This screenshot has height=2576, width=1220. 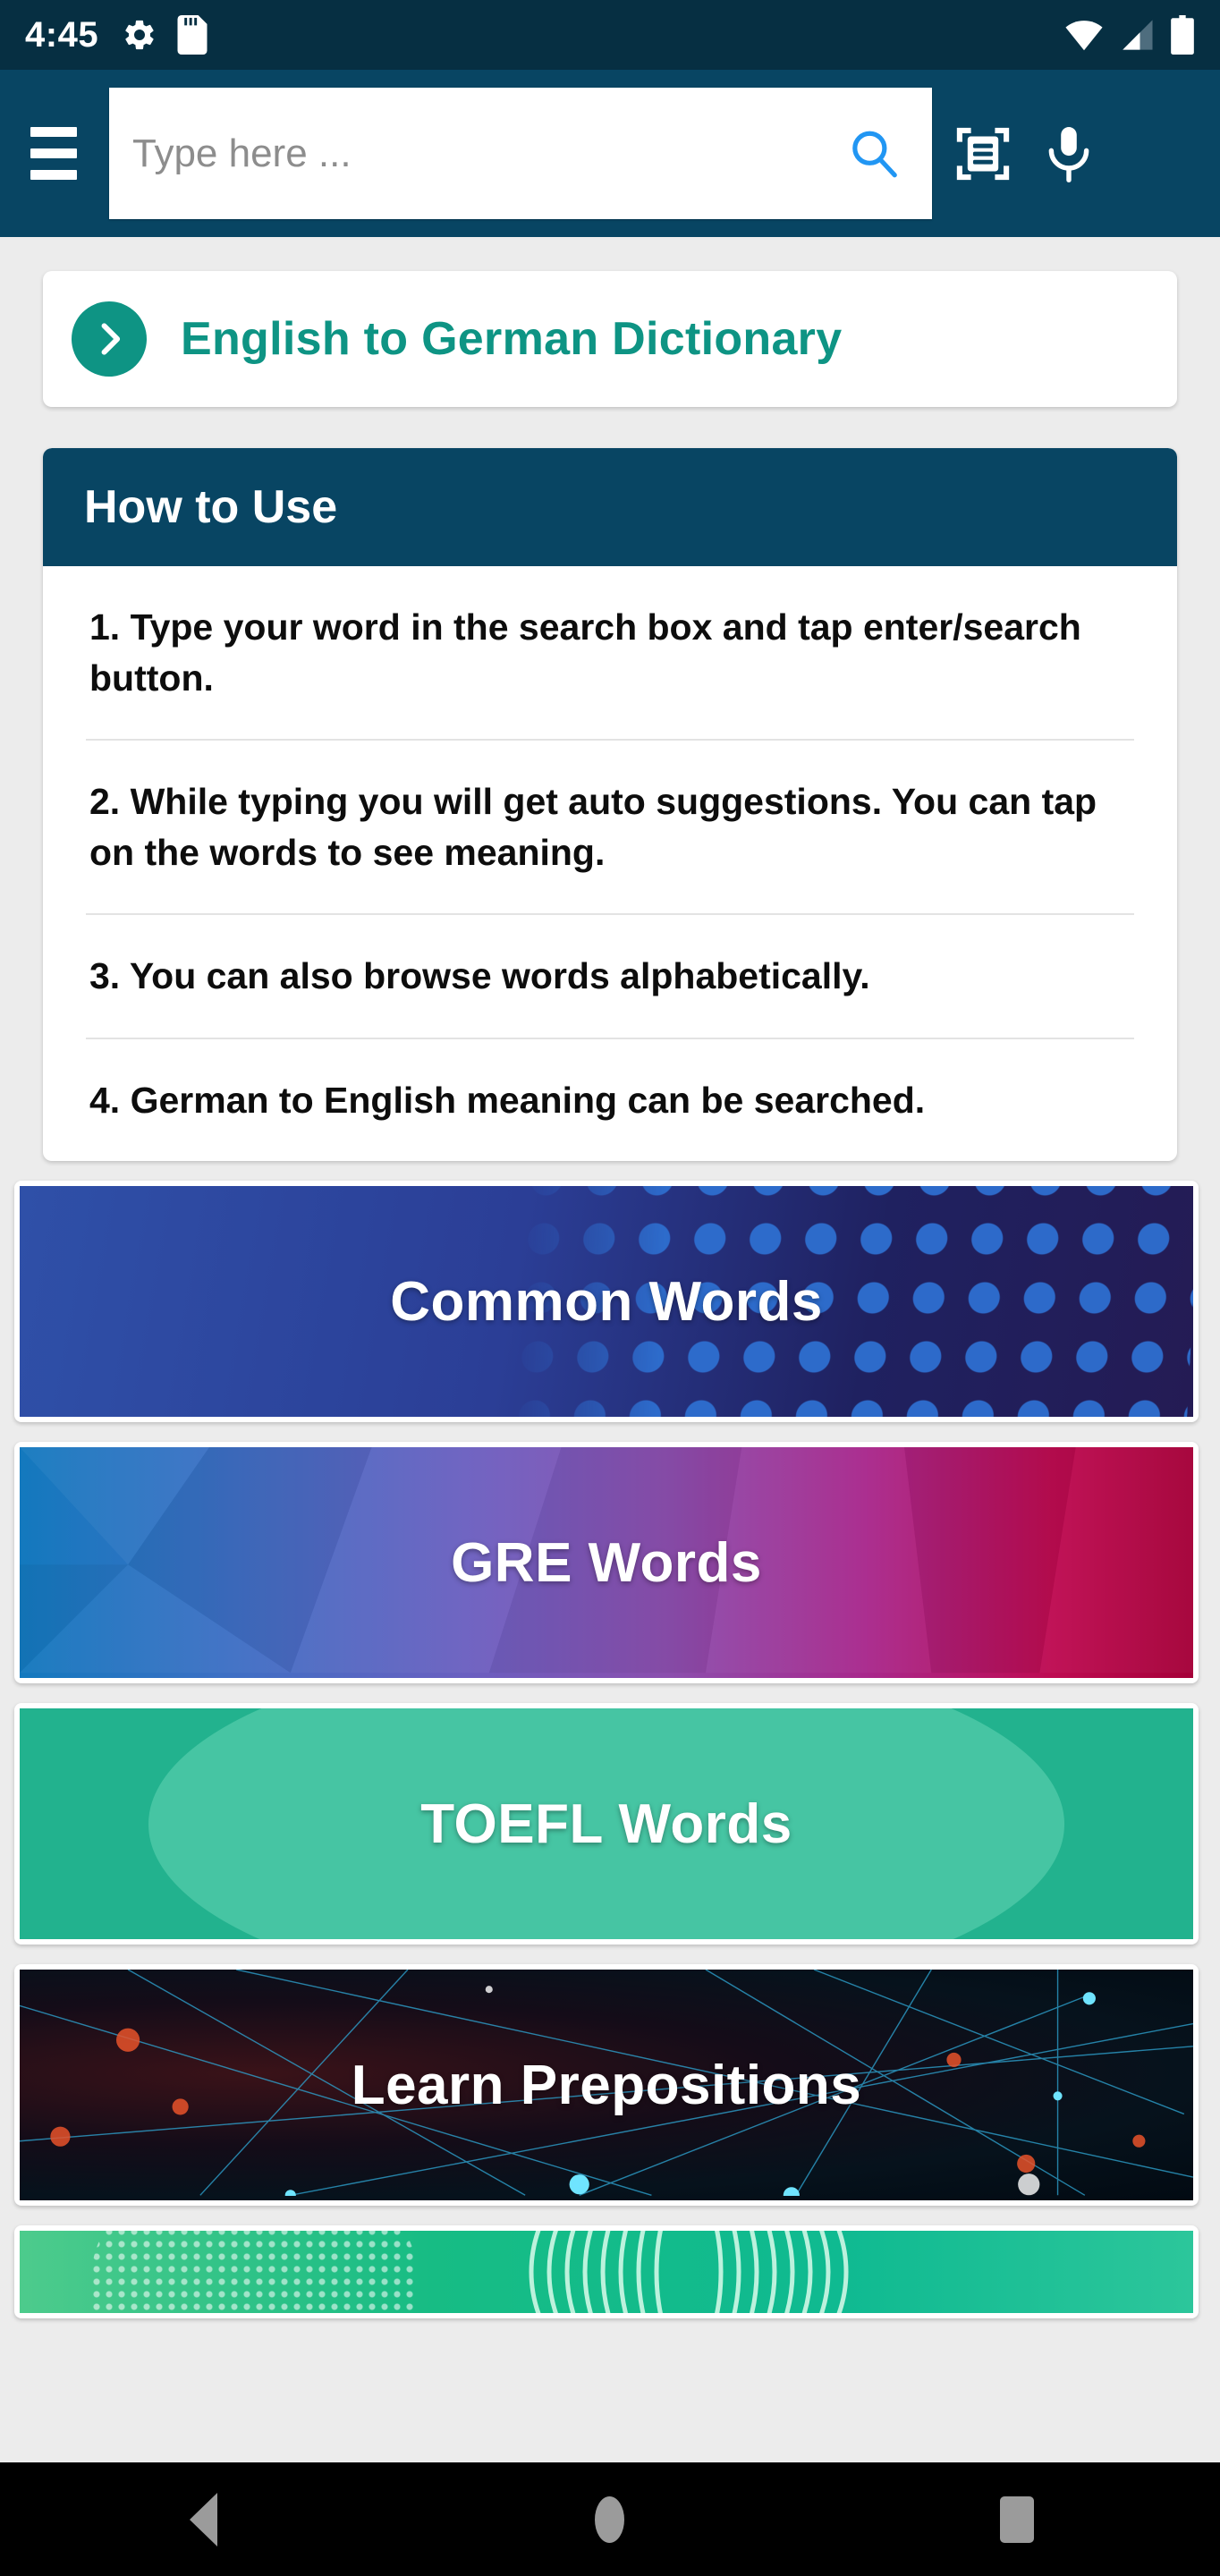 I want to click on status-left-icons, so click(x=165, y=35).